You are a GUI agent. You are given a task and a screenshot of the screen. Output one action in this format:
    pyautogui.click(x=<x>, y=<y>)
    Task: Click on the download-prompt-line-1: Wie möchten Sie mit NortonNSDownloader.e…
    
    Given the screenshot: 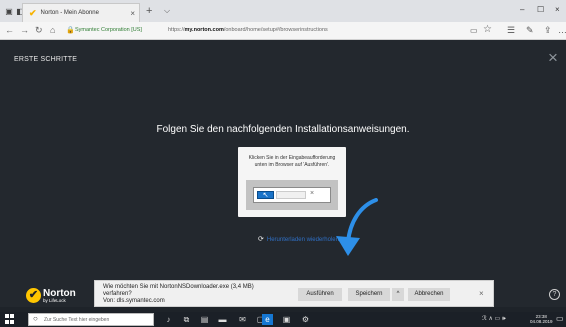 What is the action you would take?
    pyautogui.click(x=178, y=287)
    